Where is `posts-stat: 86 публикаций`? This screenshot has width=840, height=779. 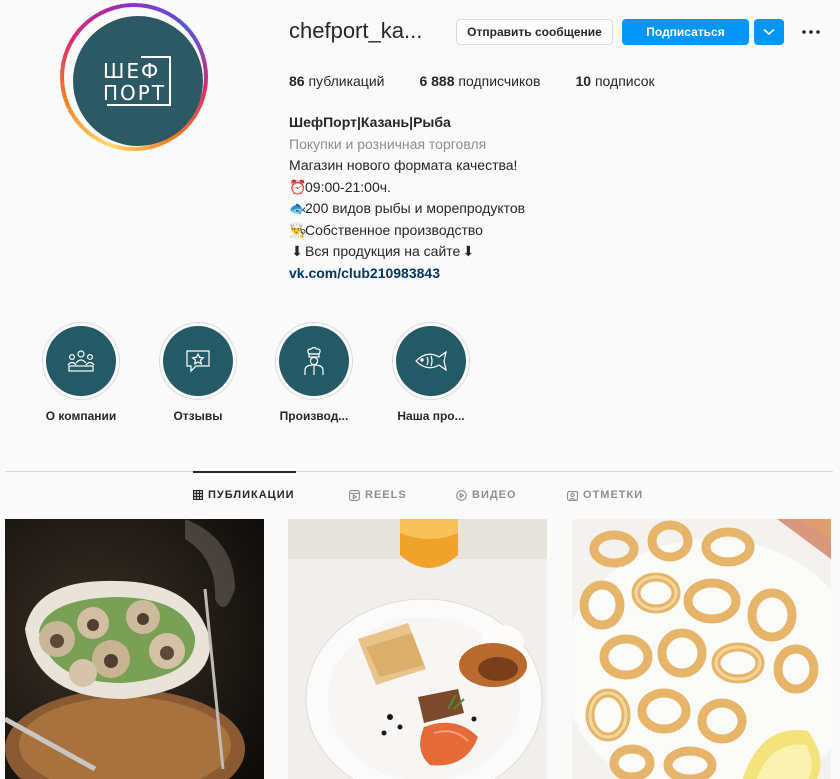 posts-stat: 86 публикаций is located at coordinates (337, 81).